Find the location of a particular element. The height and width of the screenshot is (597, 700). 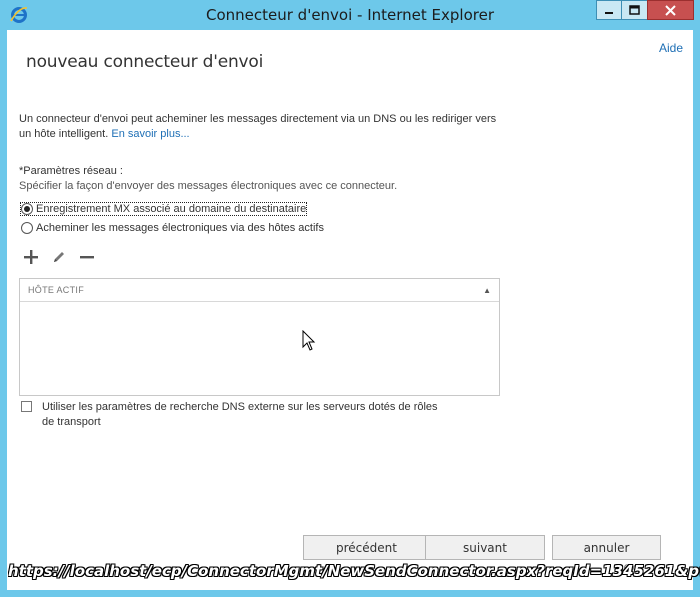

close-button is located at coordinates (670, 10).